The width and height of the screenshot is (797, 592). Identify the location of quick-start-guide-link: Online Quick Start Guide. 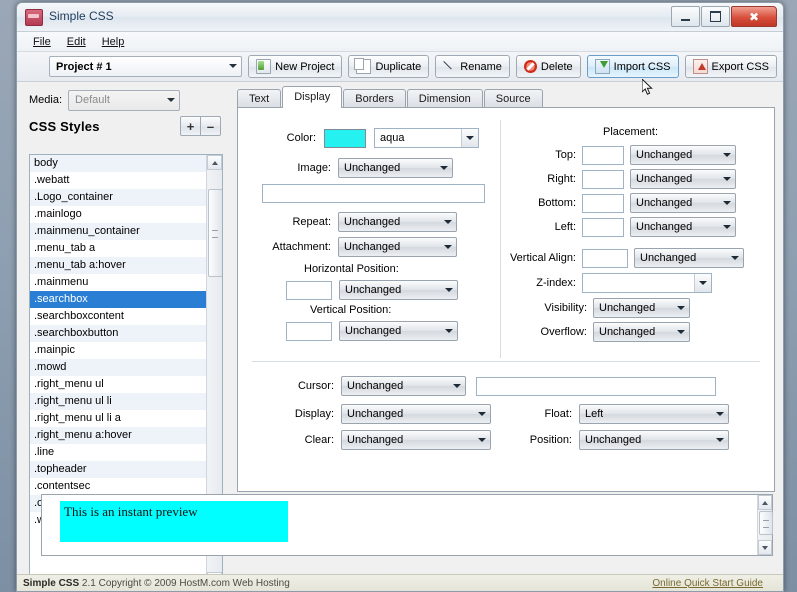
(714, 583).